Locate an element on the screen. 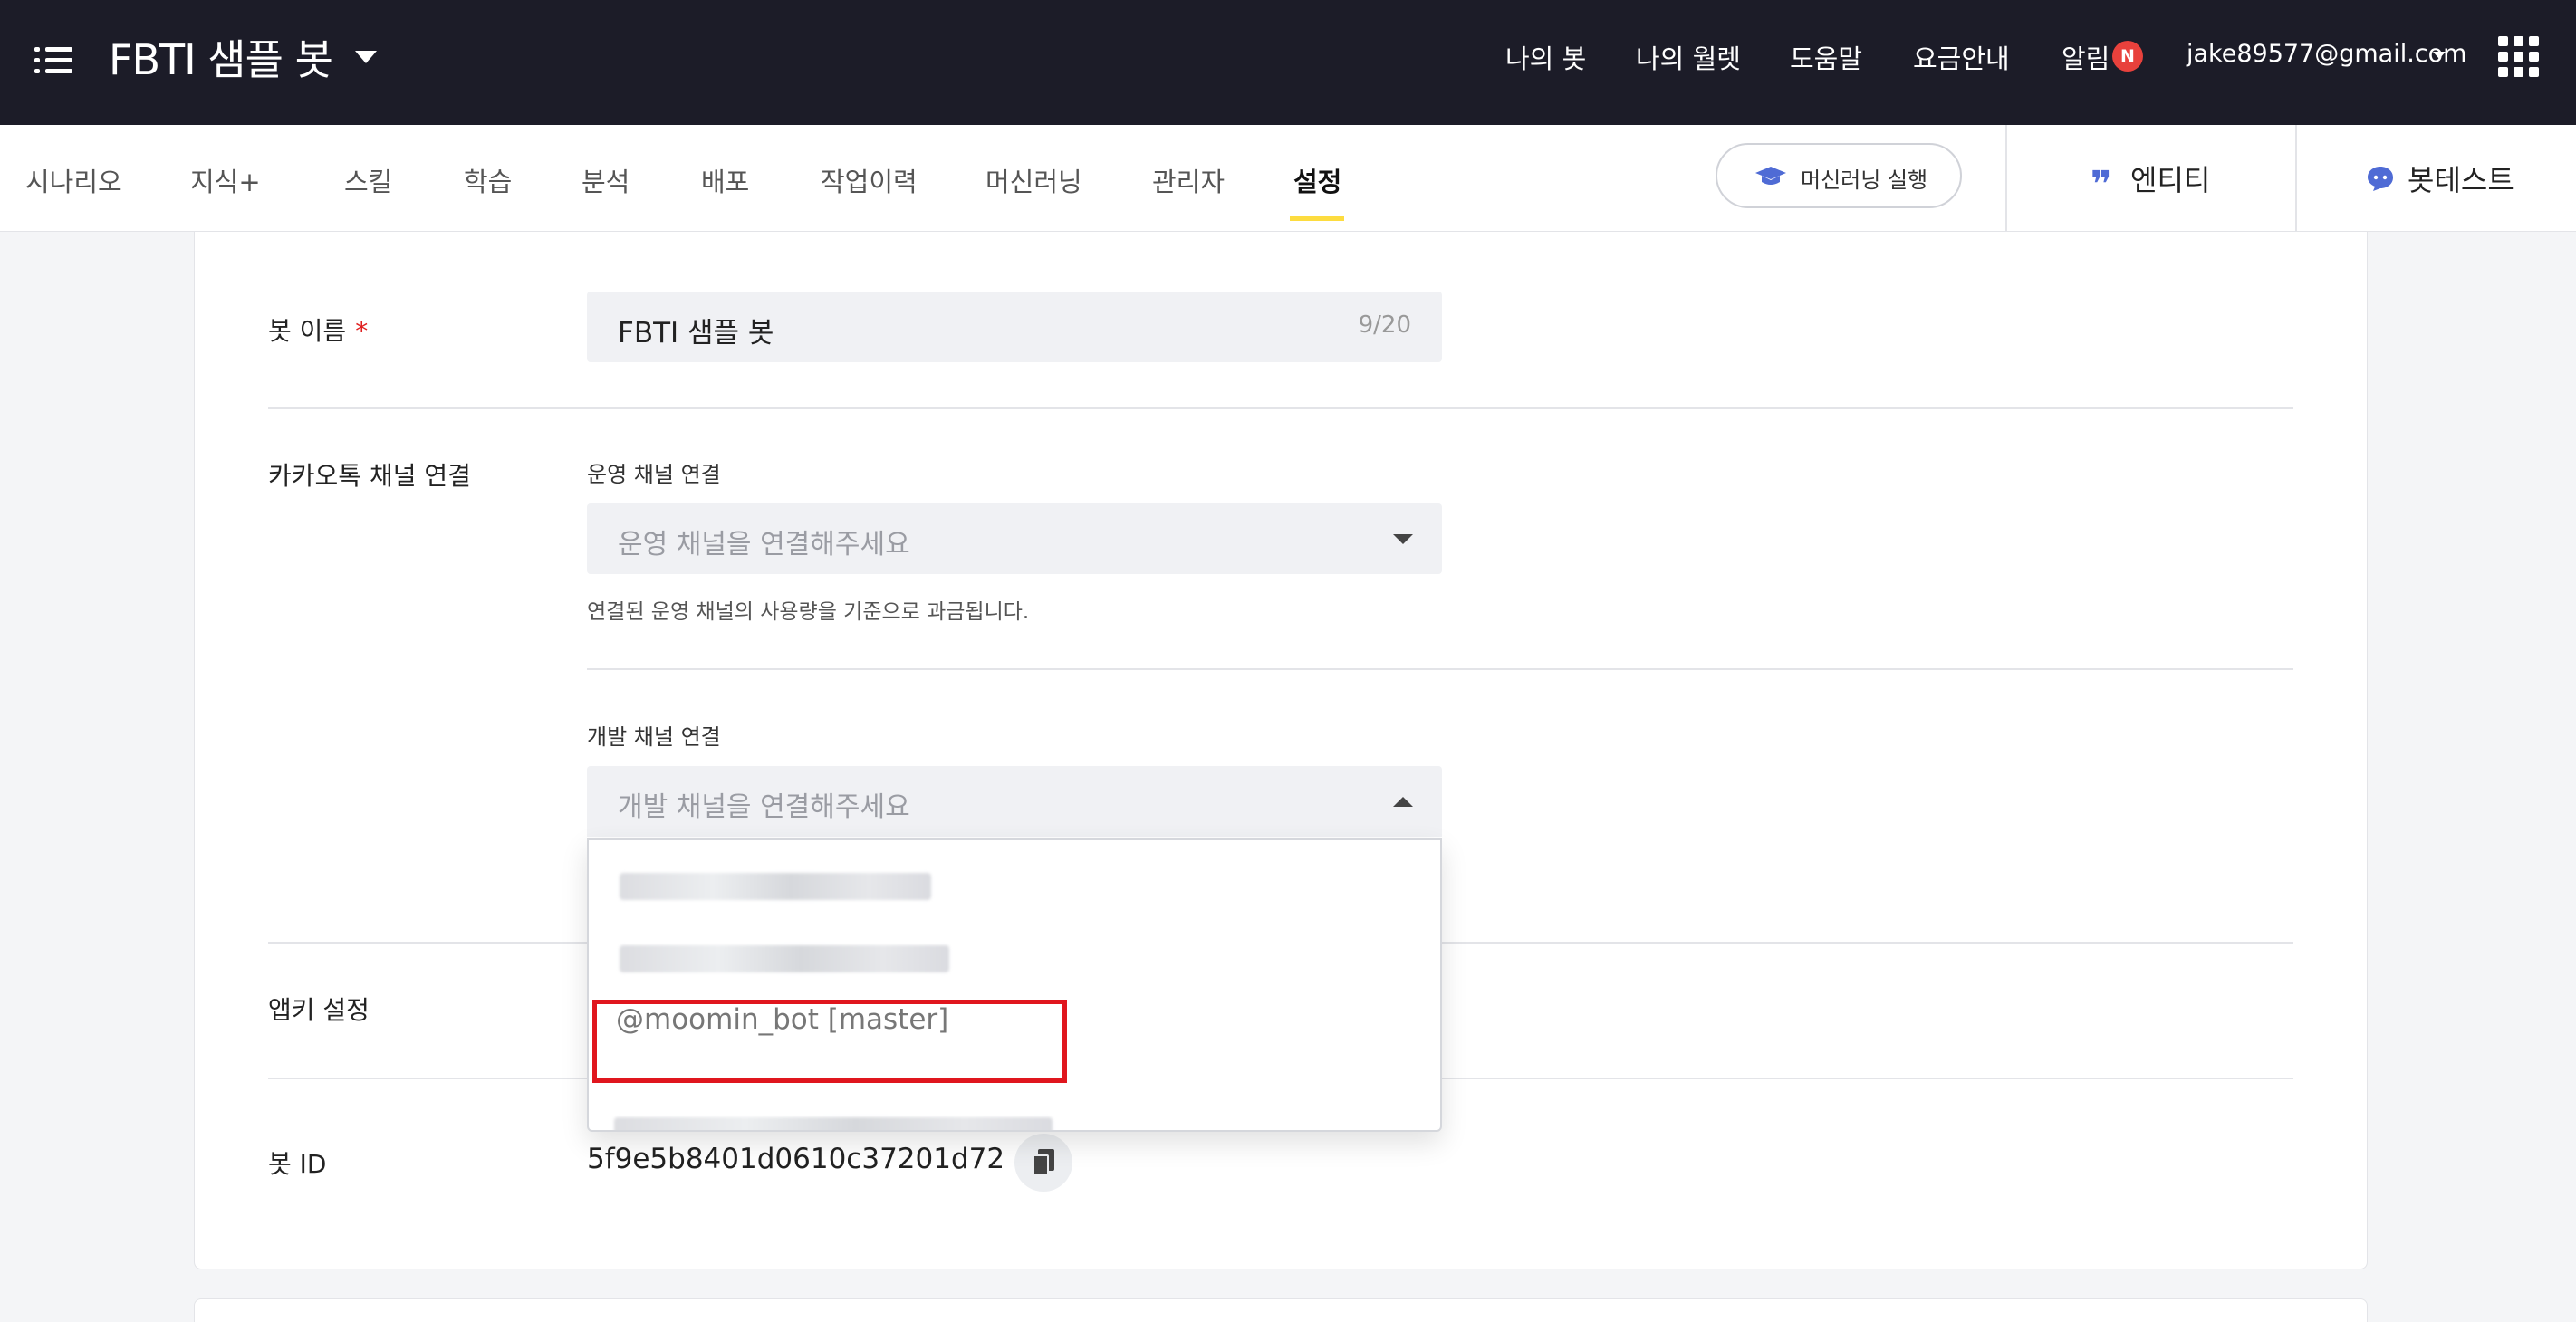  operation-channel-placeholder: 운영 채널을 연결해주세요 is located at coordinates (764, 544).